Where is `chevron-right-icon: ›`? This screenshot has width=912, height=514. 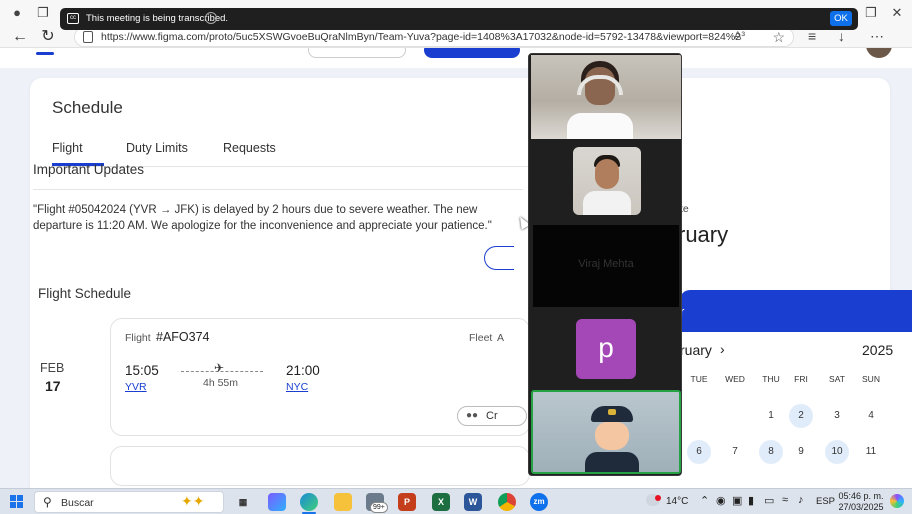
chevron-right-icon: › is located at coordinates (722, 349).